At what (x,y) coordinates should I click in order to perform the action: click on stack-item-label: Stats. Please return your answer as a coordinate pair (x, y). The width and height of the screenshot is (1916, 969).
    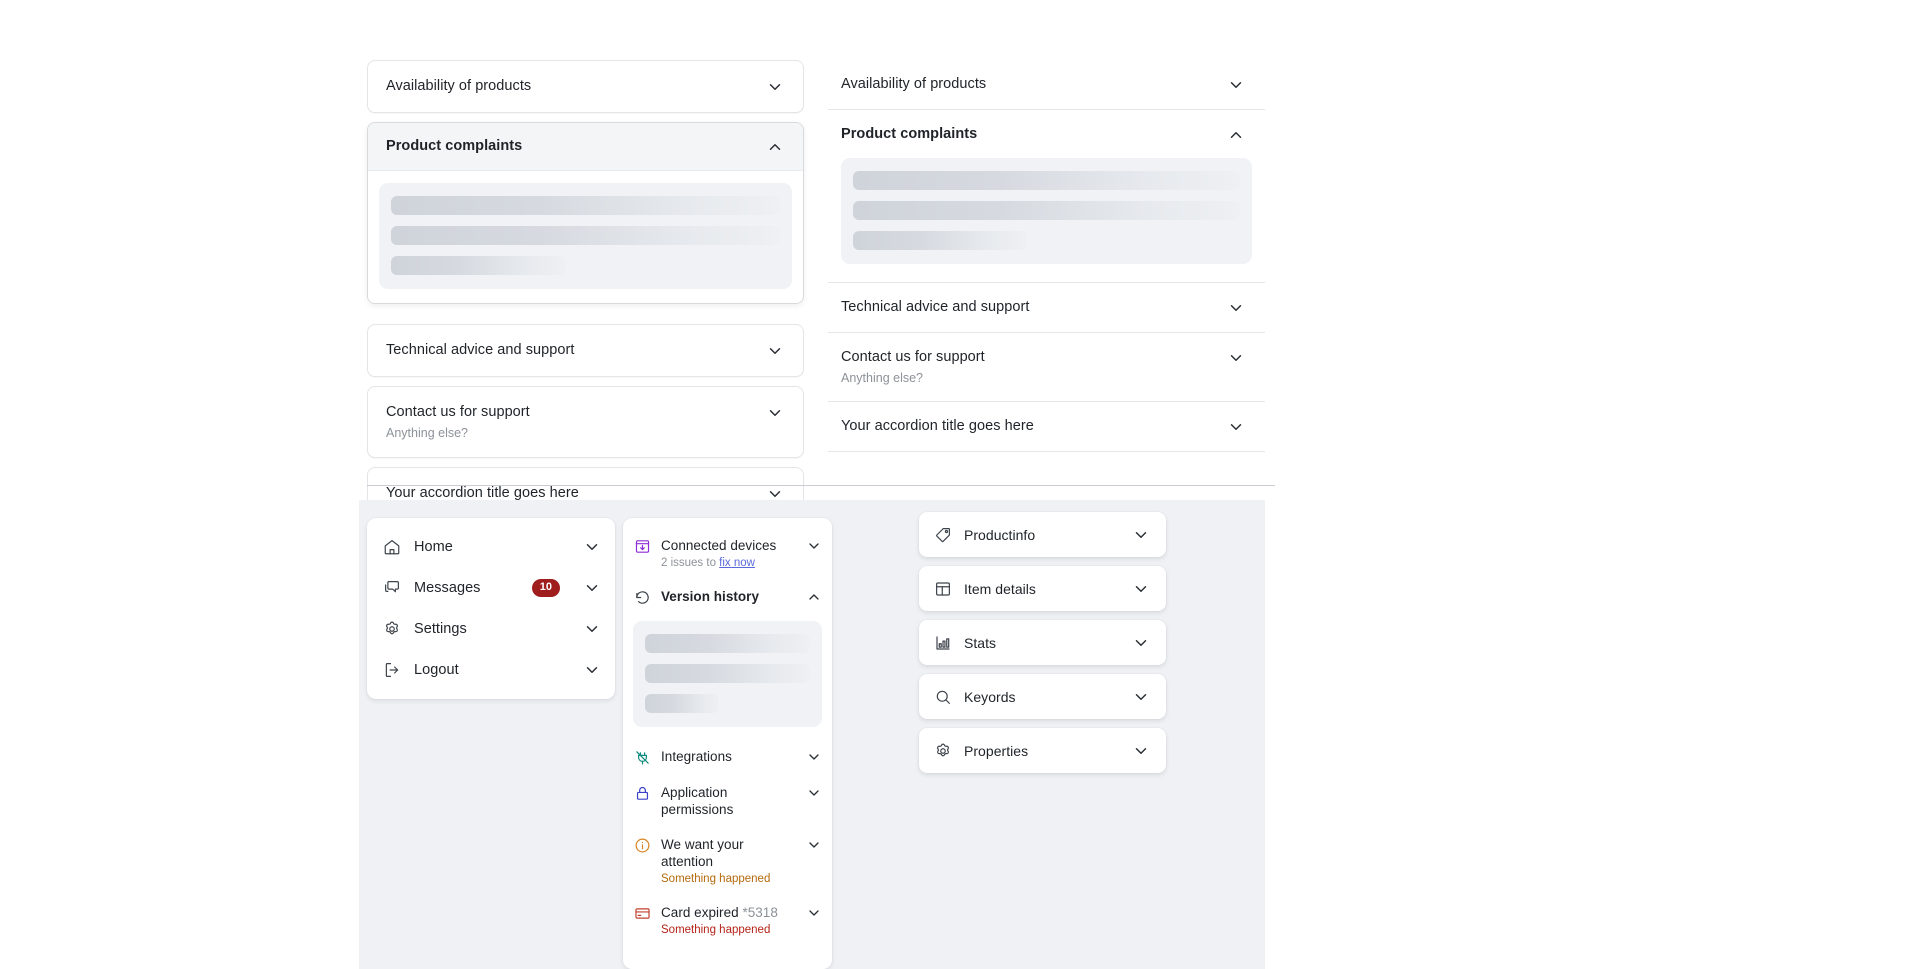
    Looking at the image, I should click on (980, 642).